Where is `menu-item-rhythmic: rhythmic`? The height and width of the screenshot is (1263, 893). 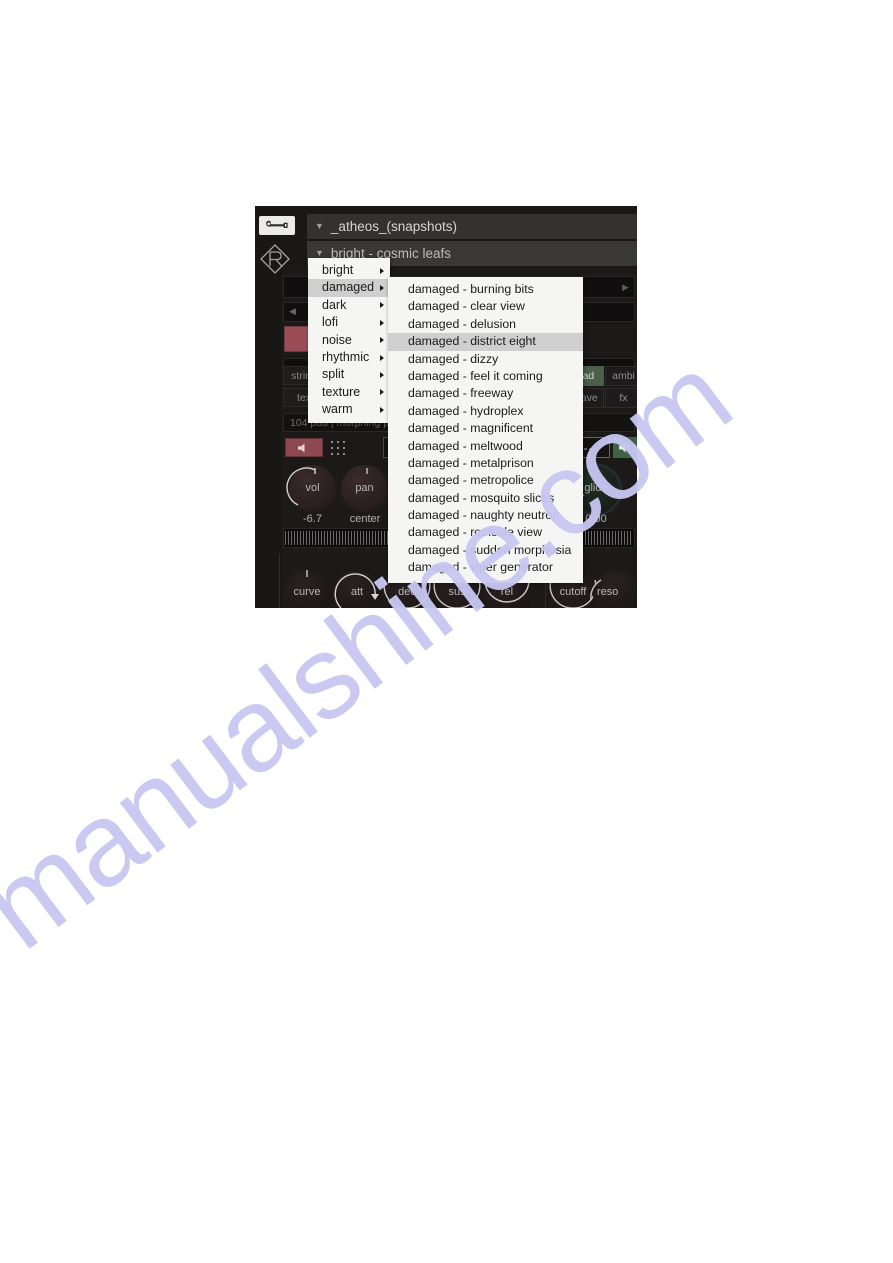
menu-item-rhythmic: rhythmic is located at coordinates (349, 357).